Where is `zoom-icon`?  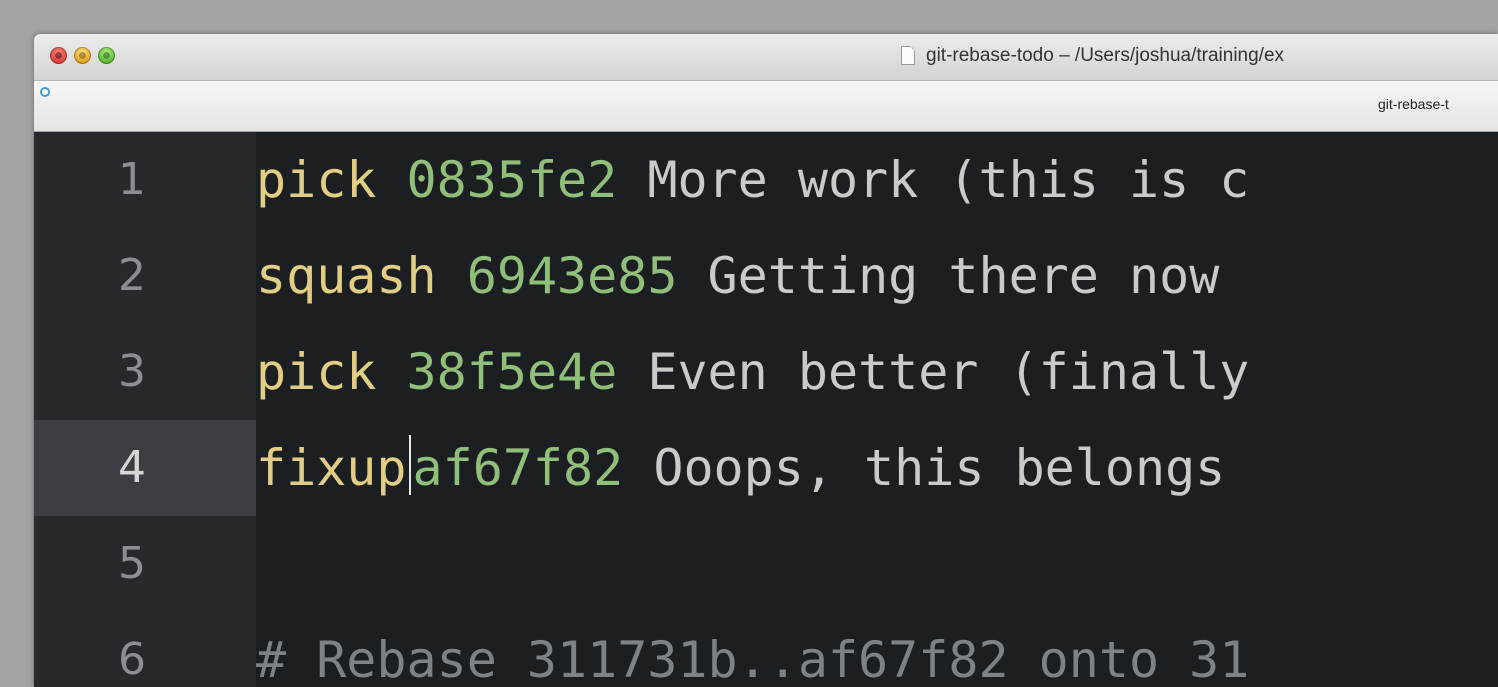 zoom-icon is located at coordinates (106, 55).